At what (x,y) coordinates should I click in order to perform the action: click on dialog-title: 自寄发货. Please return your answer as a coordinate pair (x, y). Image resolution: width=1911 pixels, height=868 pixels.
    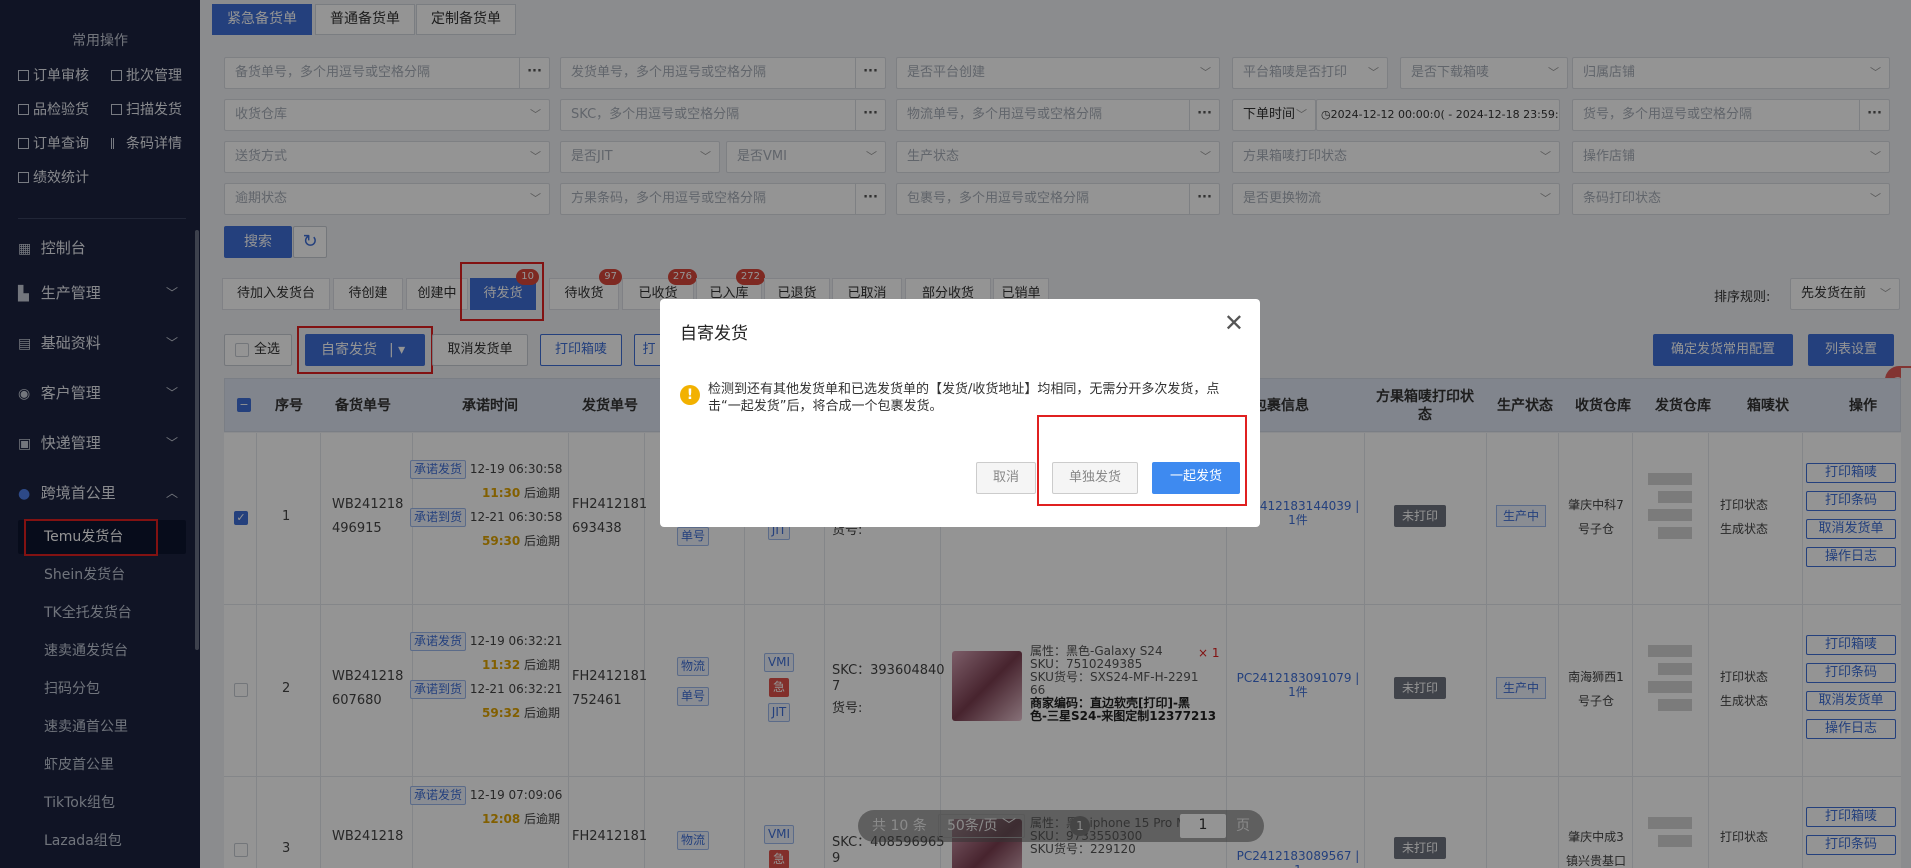
    Looking at the image, I should click on (714, 334).